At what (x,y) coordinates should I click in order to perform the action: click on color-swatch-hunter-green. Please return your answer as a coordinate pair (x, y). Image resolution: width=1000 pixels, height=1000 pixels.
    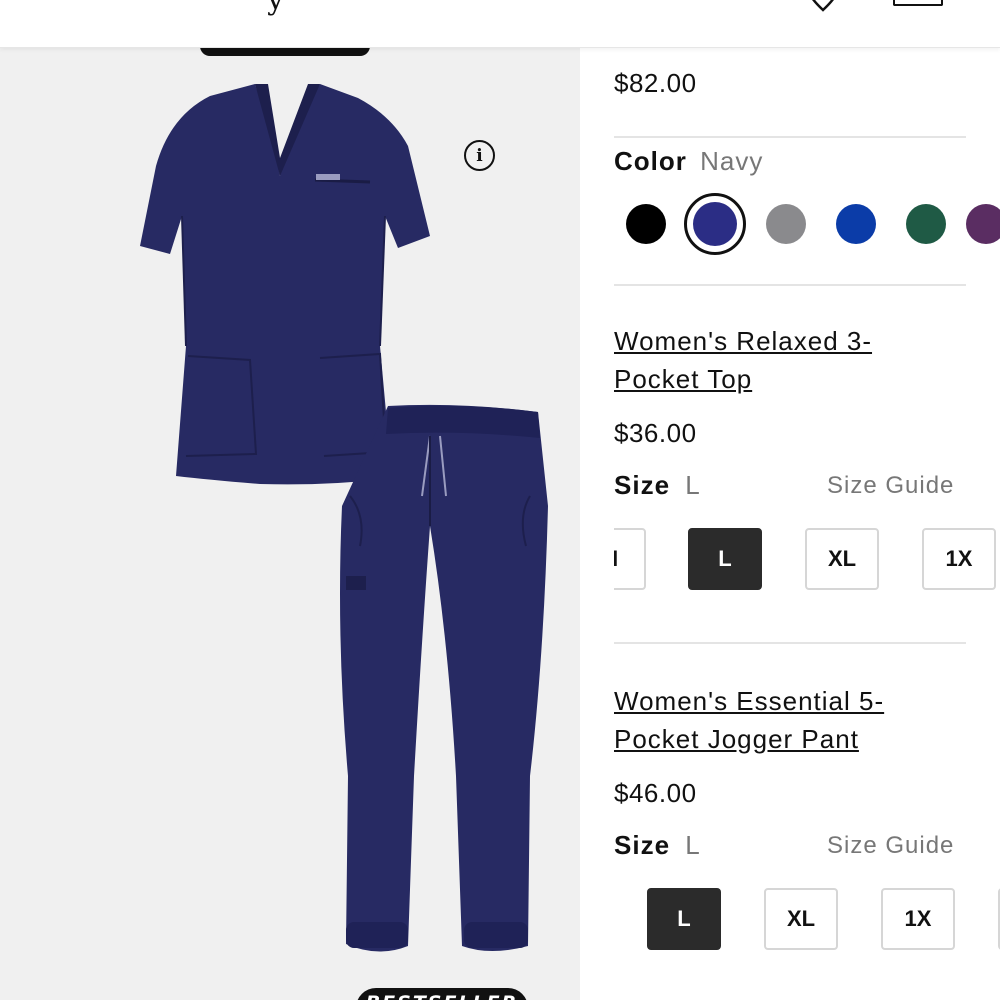
    Looking at the image, I should click on (926, 224).